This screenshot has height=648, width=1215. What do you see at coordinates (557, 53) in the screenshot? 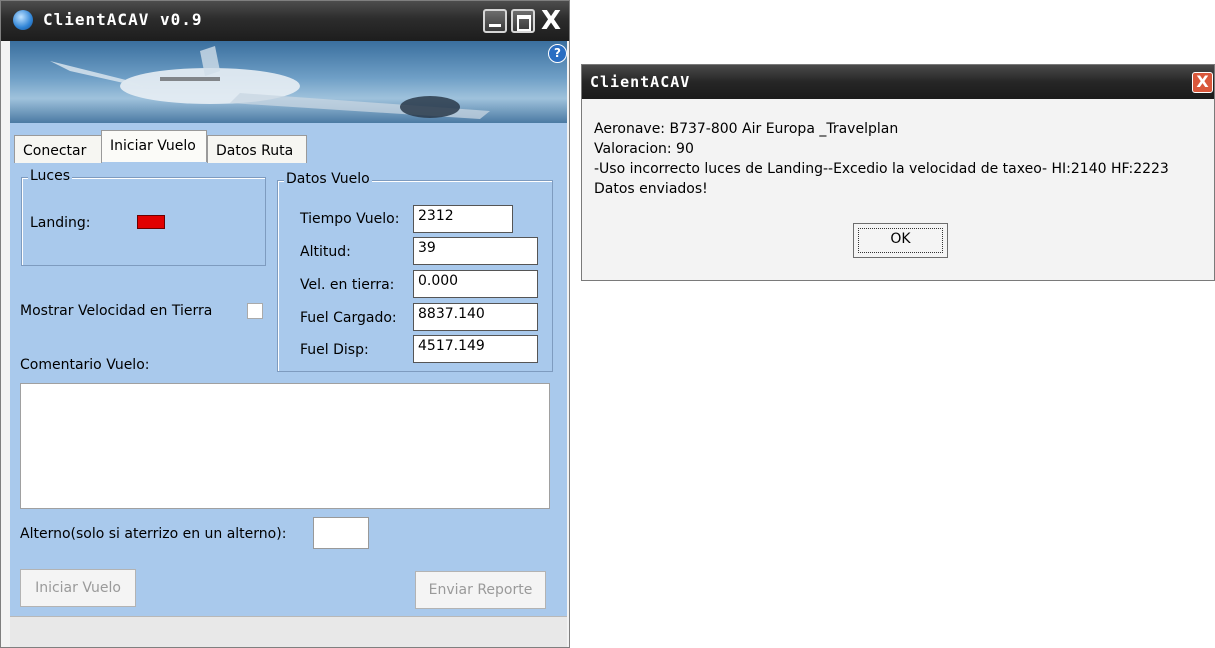
I see `help-icon: ?` at bounding box center [557, 53].